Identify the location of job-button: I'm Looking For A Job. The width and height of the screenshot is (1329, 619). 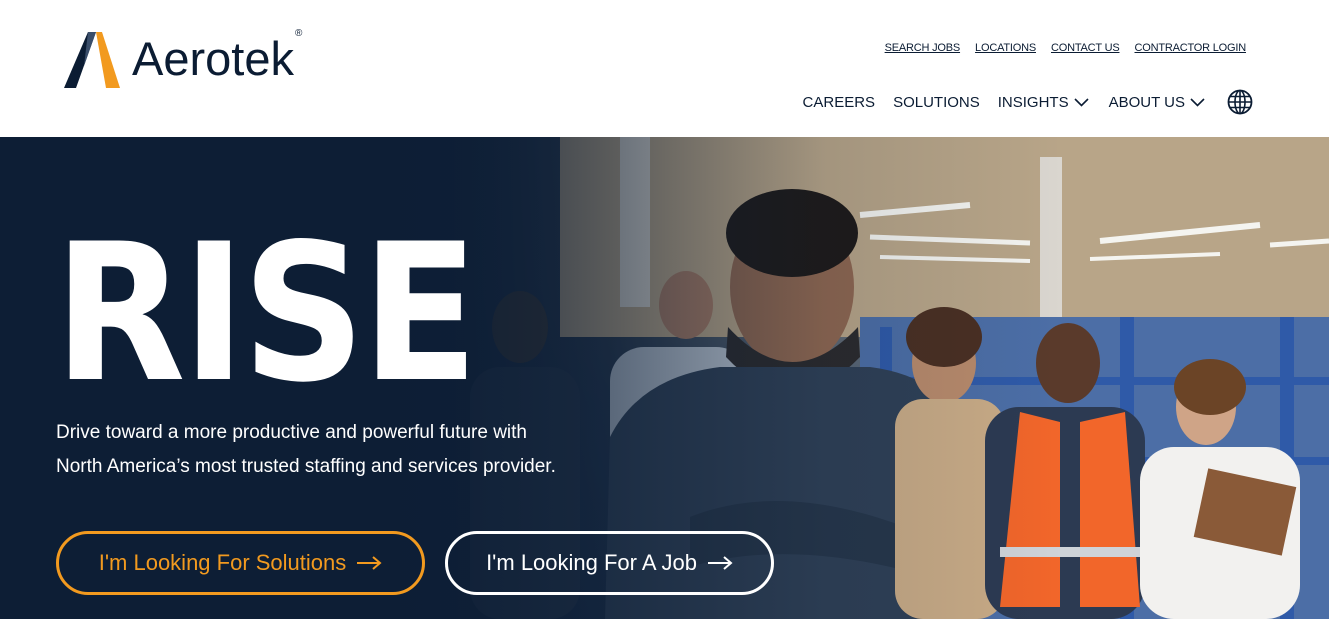
(609, 563).